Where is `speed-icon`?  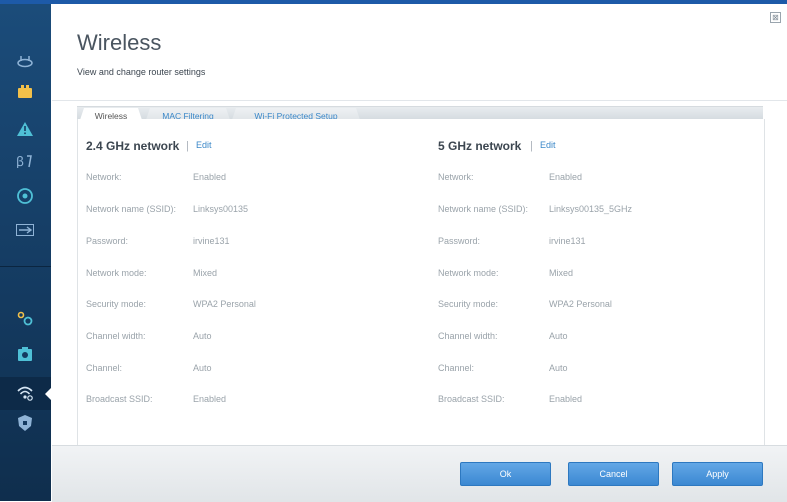 speed-icon is located at coordinates (25, 196).